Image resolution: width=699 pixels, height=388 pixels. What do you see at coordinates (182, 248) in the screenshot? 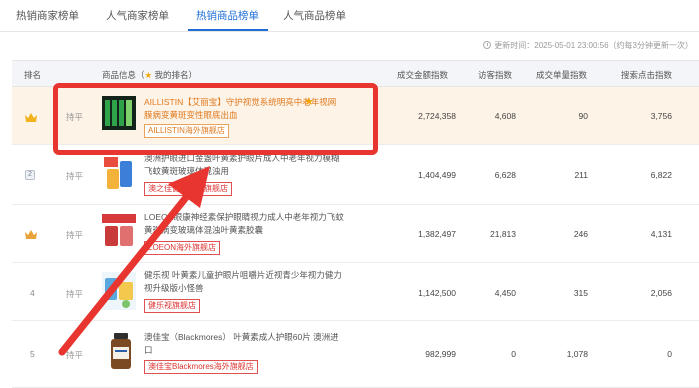
I see `shop-name: LOEON海外旗舰店` at bounding box center [182, 248].